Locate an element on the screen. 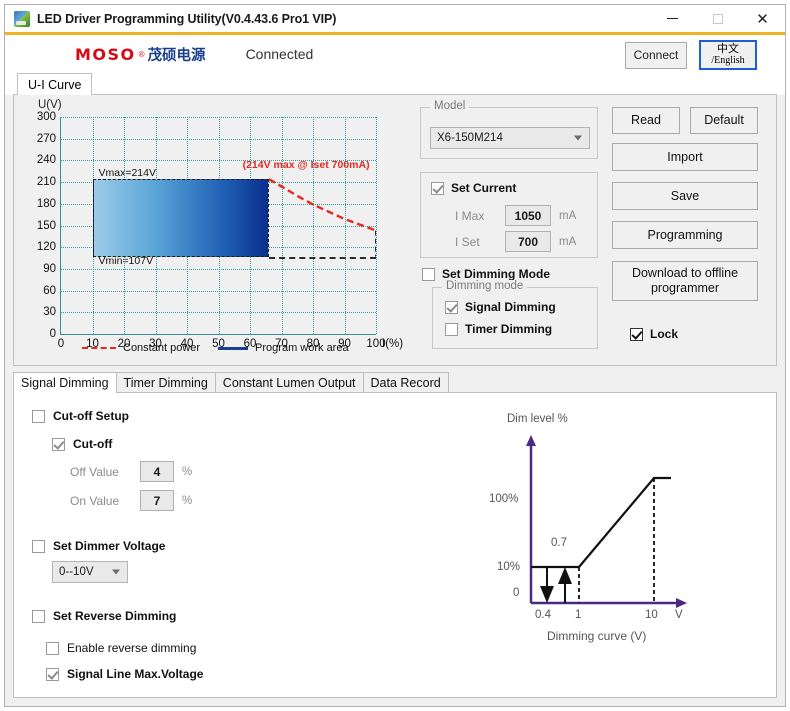 The width and height of the screenshot is (790, 711). header-actions: Connect 中文 /English is located at coordinates (691, 55).